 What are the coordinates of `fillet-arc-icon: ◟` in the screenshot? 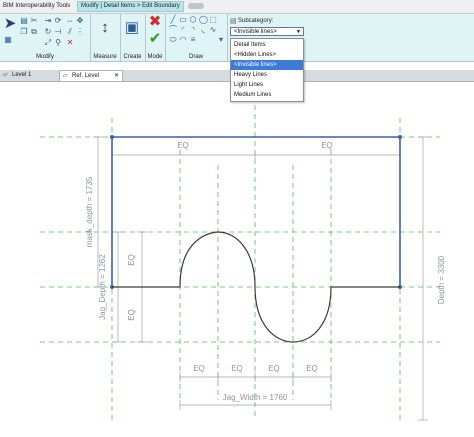 It's located at (203, 30).